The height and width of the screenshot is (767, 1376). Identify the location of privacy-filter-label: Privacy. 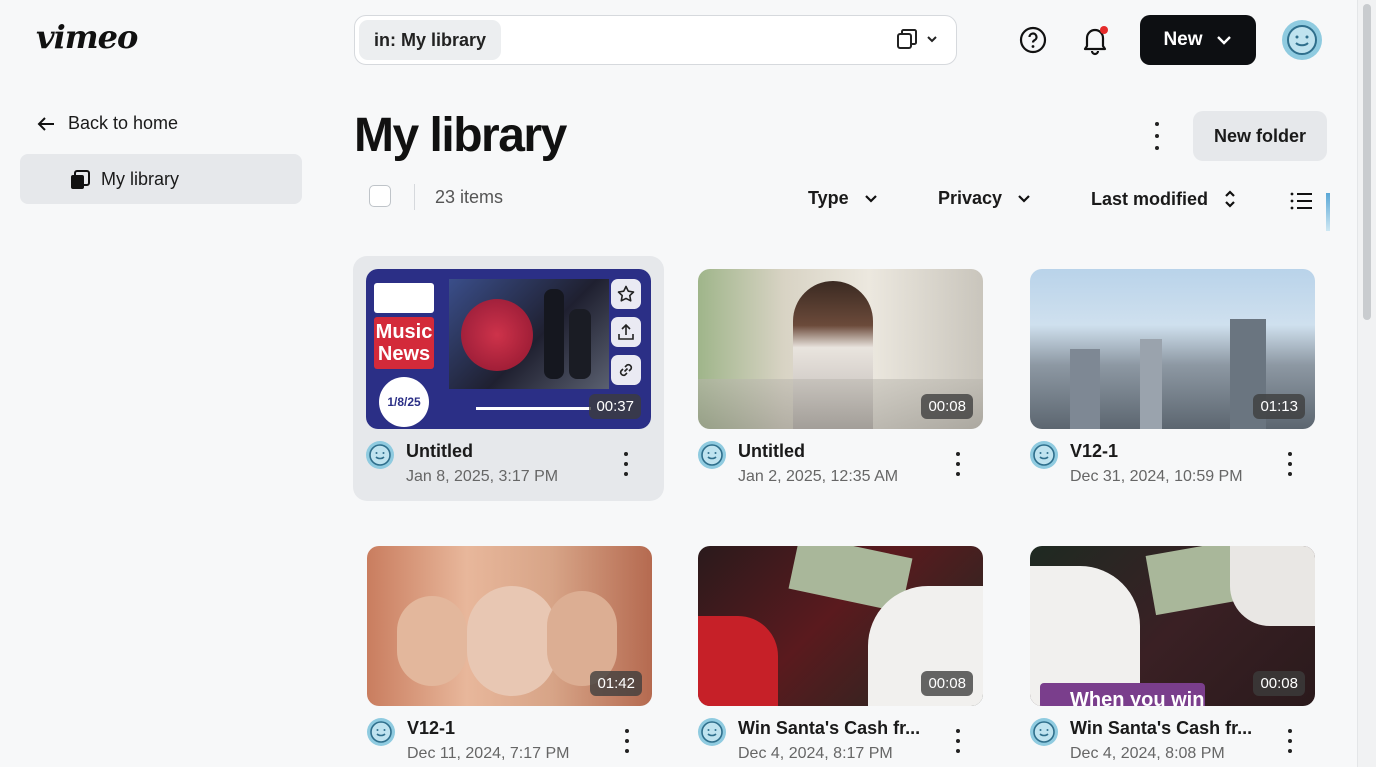
(970, 198).